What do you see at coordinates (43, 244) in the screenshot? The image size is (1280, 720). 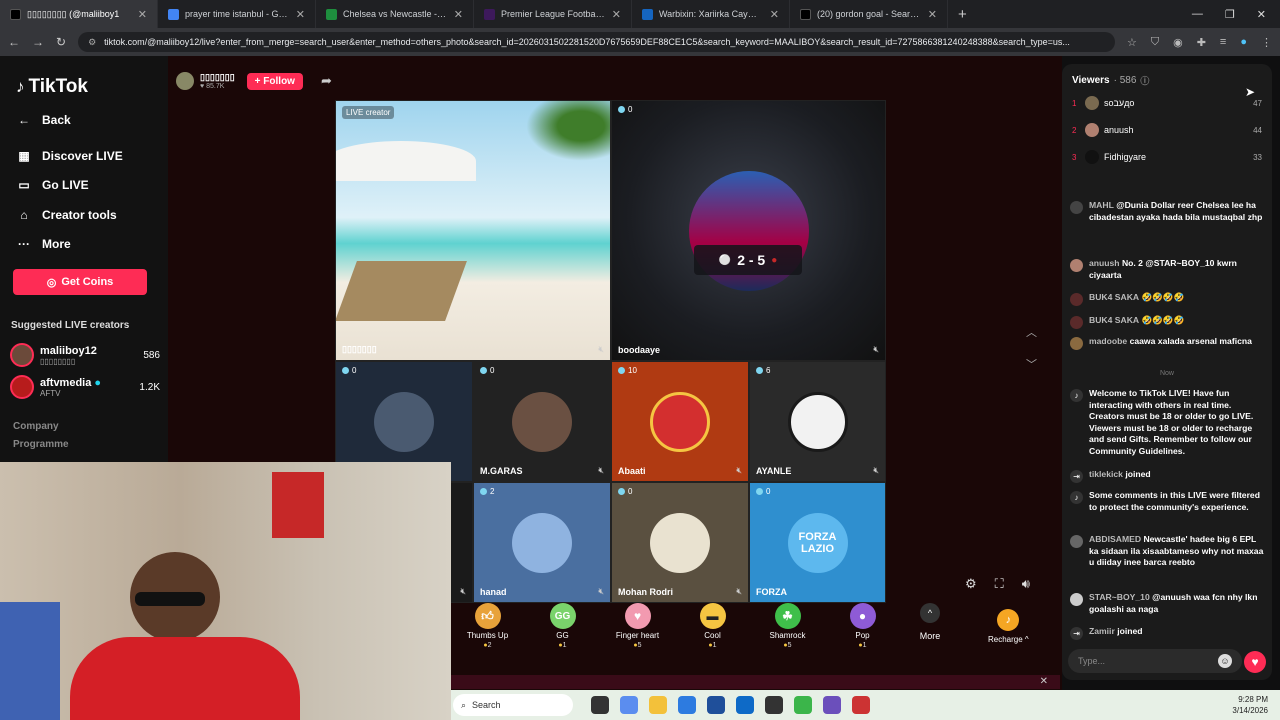 I see `nav-more: ··· More` at bounding box center [43, 244].